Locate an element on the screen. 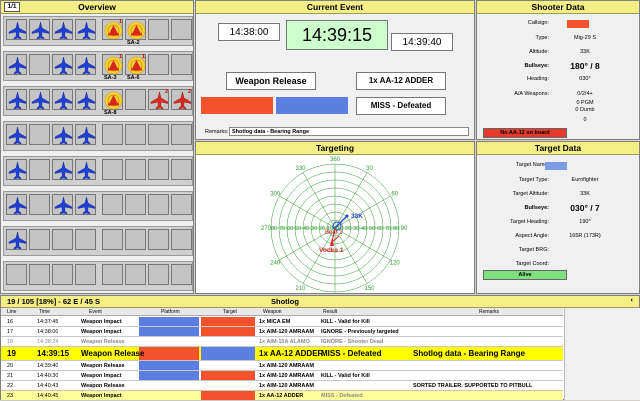 This screenshot has width=640, height=401. cell-count: 2 is located at coordinates (166, 92).